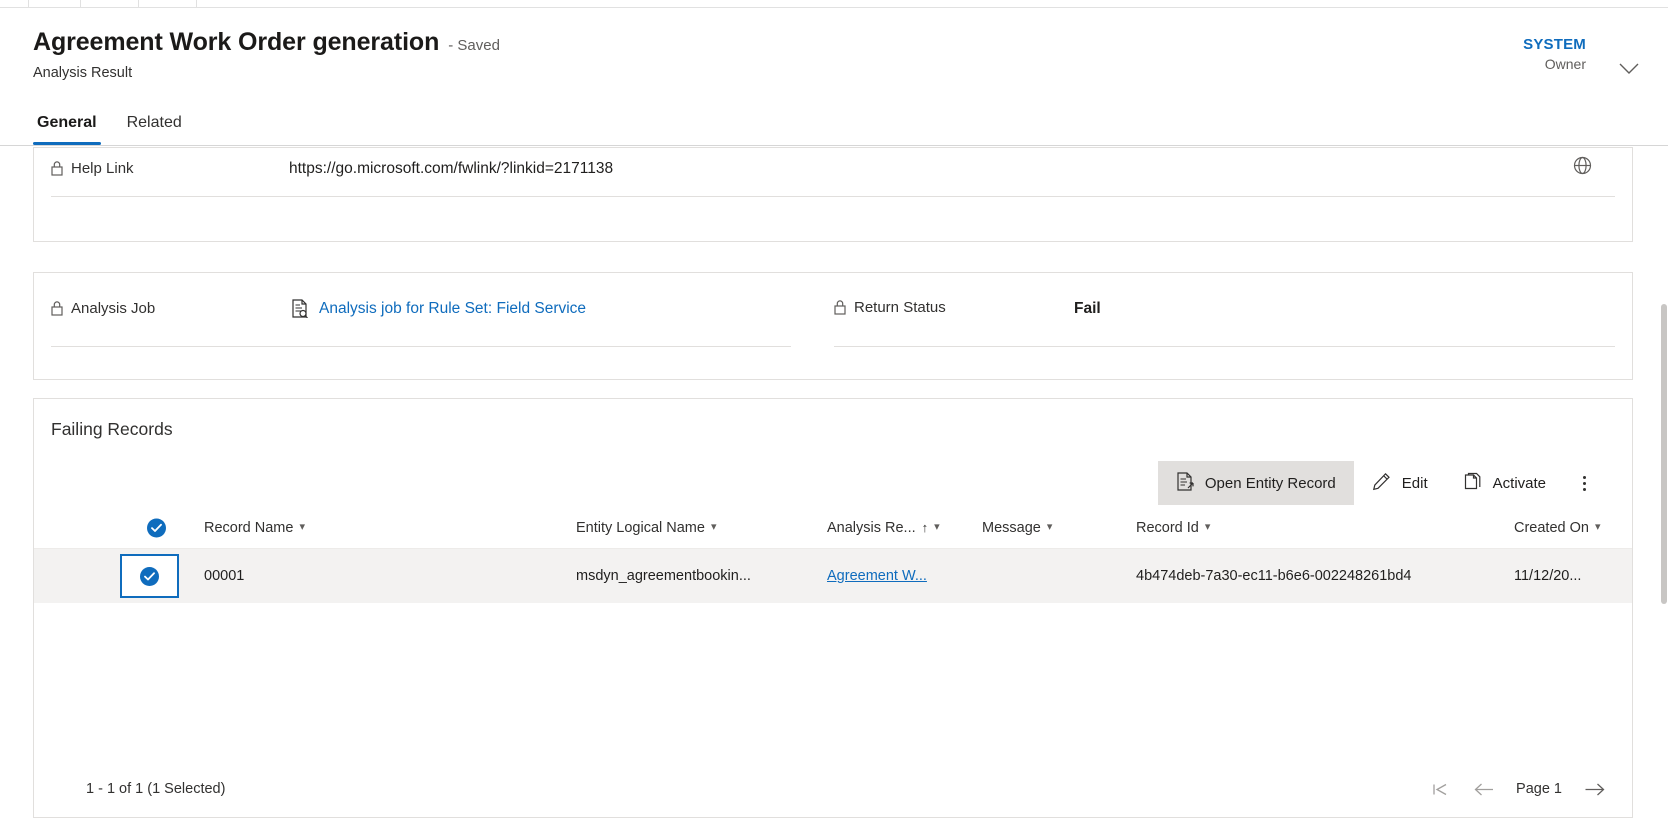 This screenshot has width=1668, height=831. Describe the element at coordinates (224, 576) in the screenshot. I see `cell-record-name: 00001` at that location.